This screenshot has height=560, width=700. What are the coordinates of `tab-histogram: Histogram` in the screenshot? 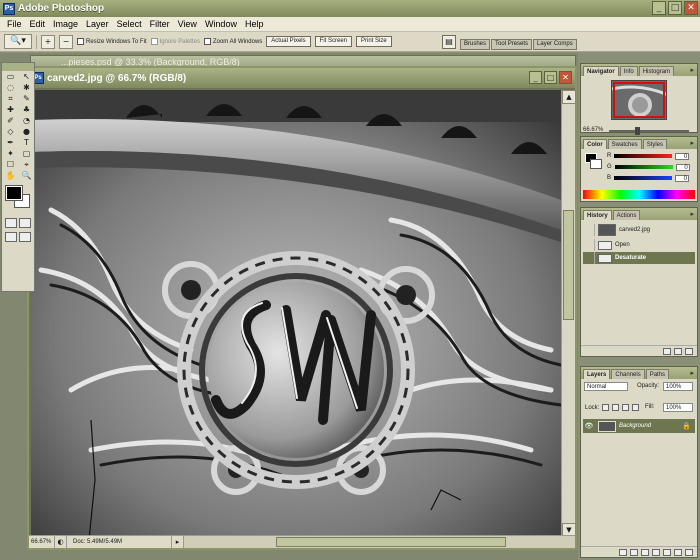 It's located at (656, 71).